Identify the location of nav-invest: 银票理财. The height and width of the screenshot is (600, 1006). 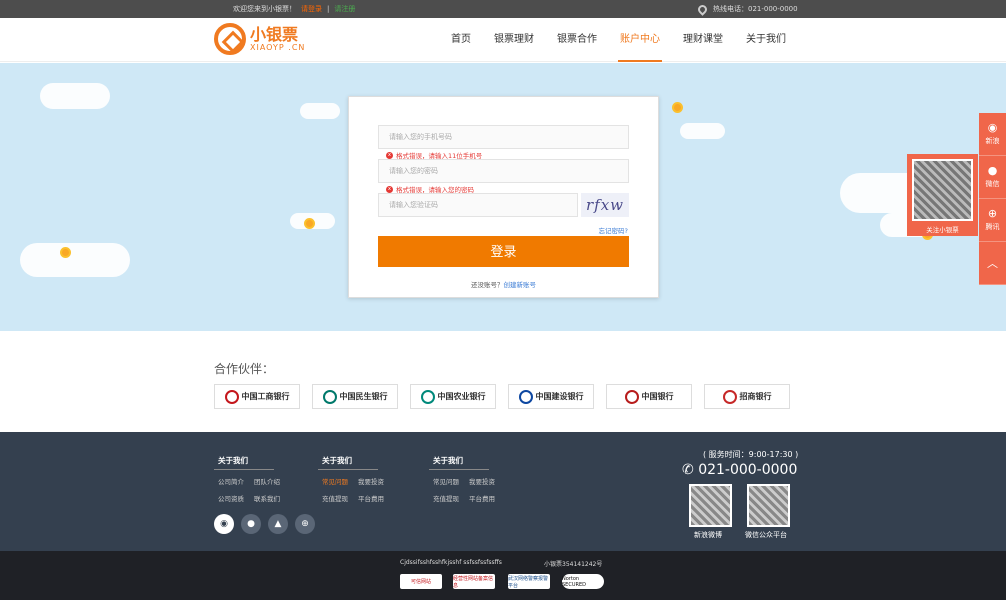
(514, 40).